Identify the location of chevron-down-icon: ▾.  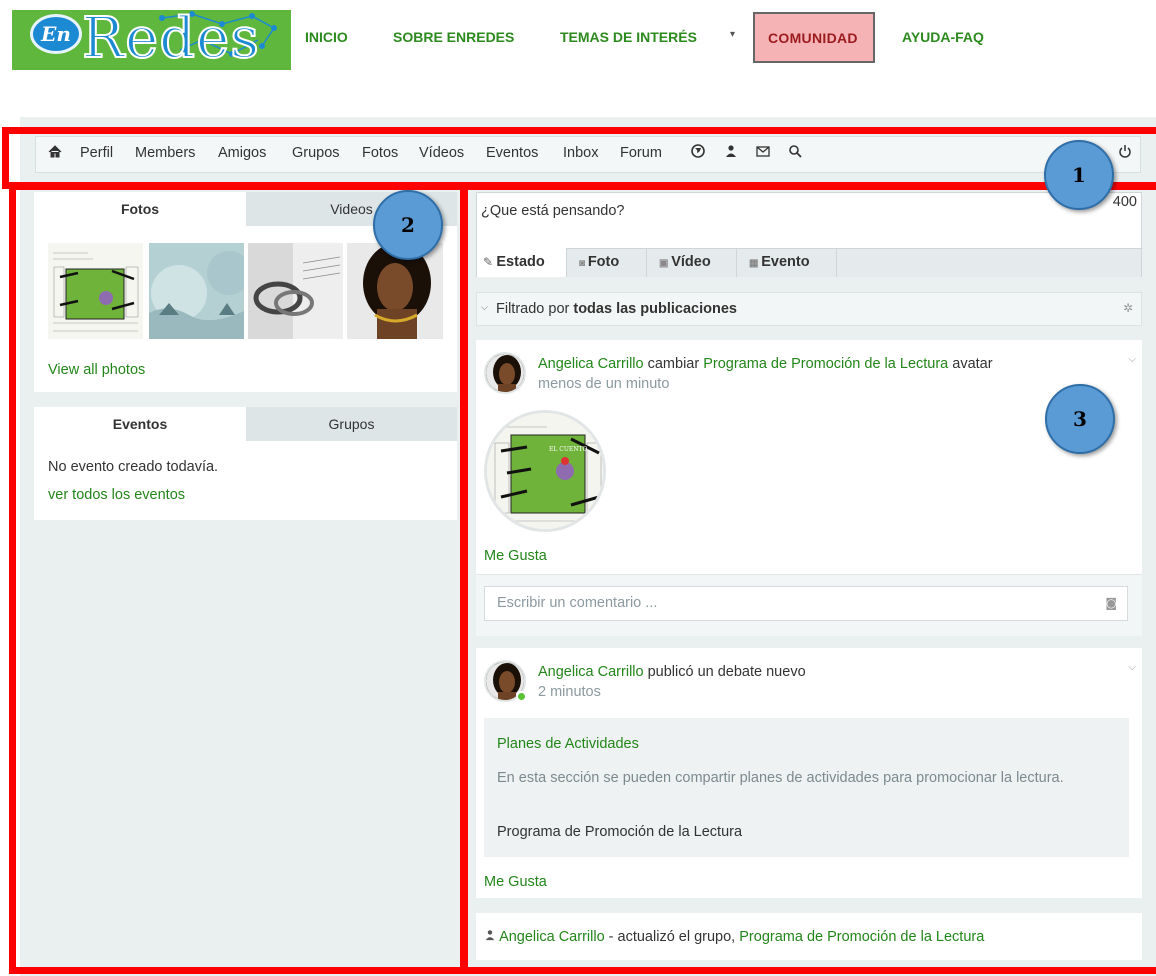
(733, 34).